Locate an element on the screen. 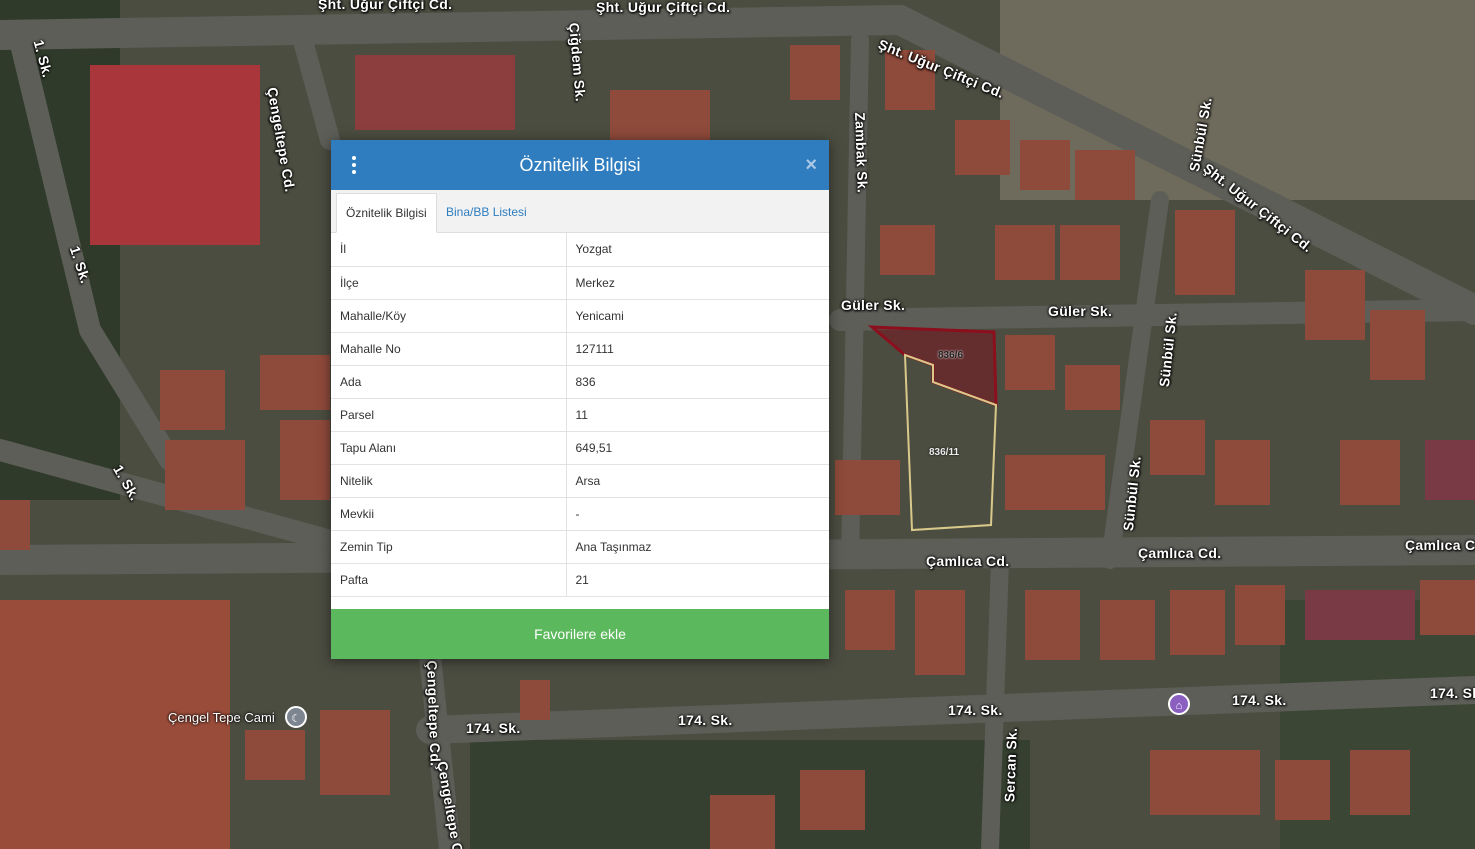  attribute-value: 649,51 is located at coordinates (697, 448).